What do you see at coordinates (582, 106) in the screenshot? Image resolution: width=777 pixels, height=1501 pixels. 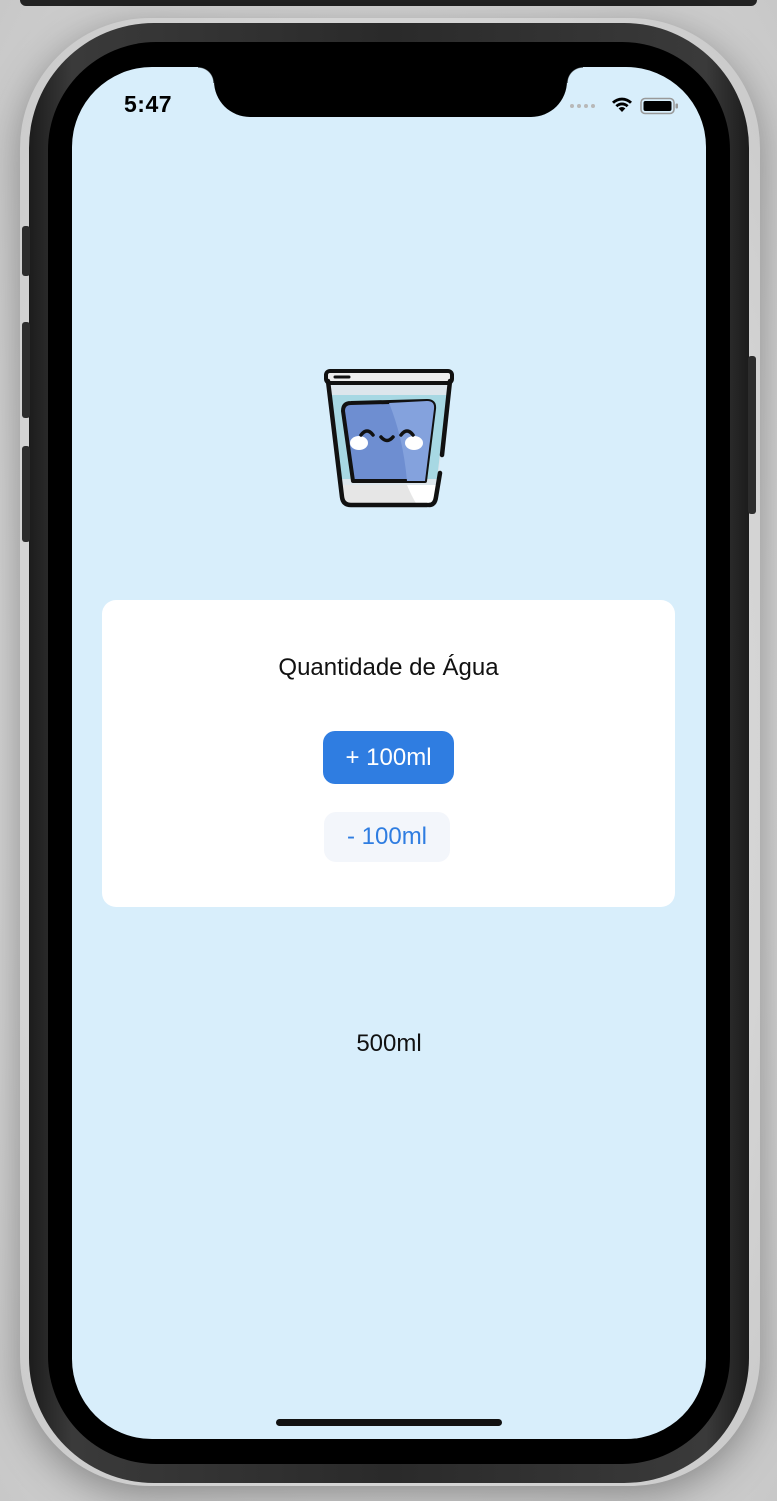 I see `cellular-signal-icon` at bounding box center [582, 106].